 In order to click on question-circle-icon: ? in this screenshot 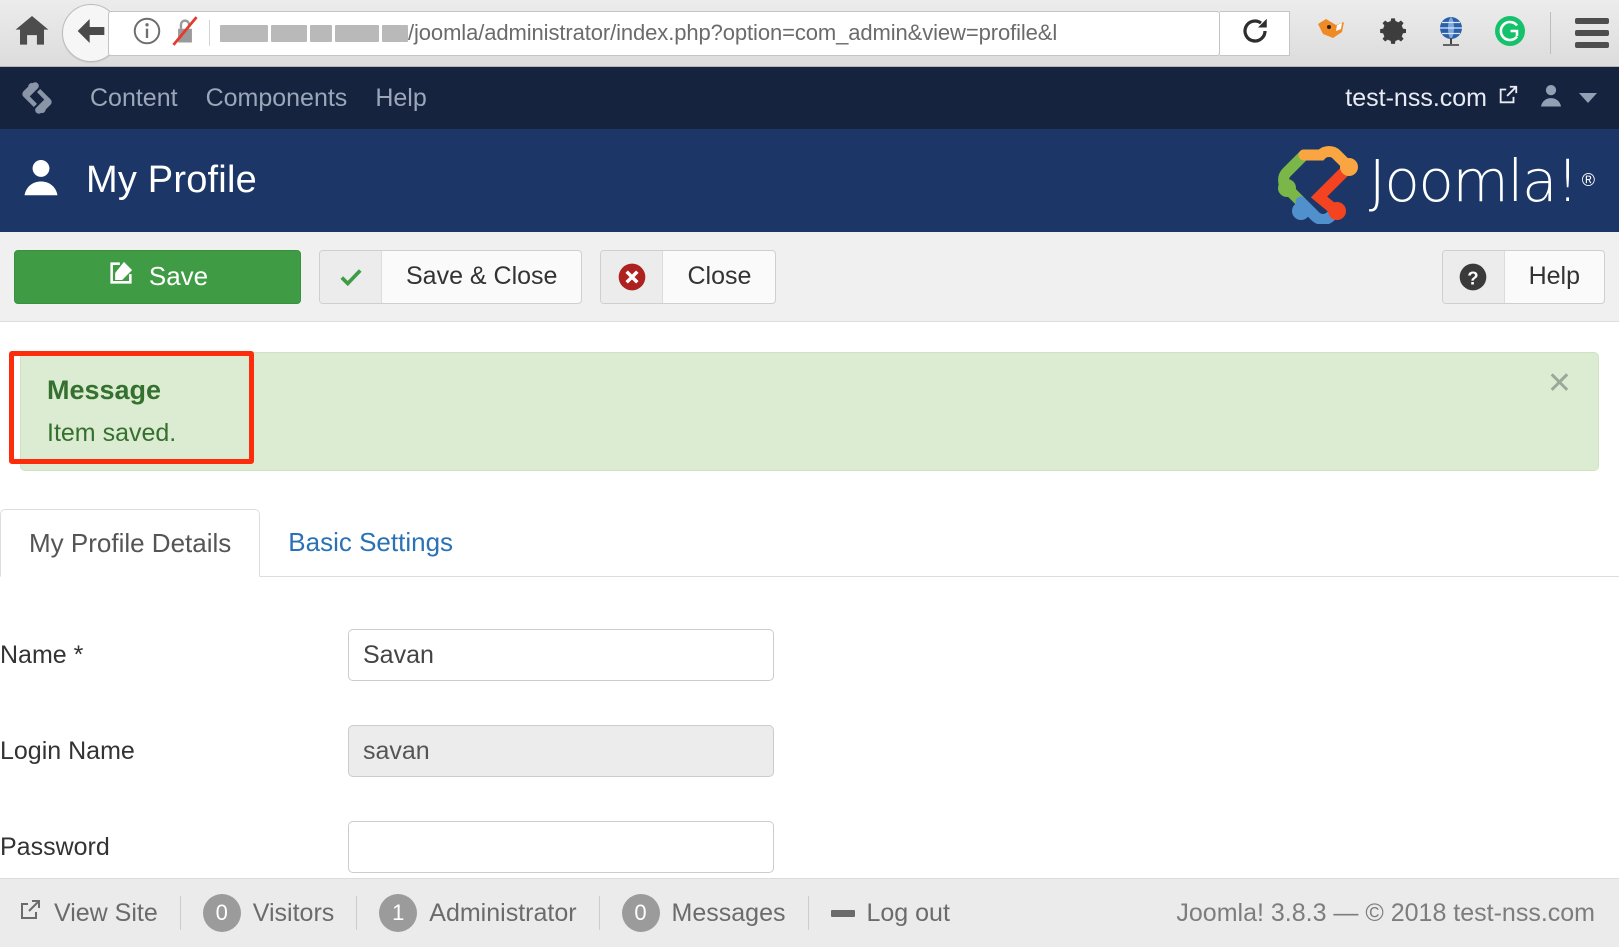, I will do `click(1473, 276)`.